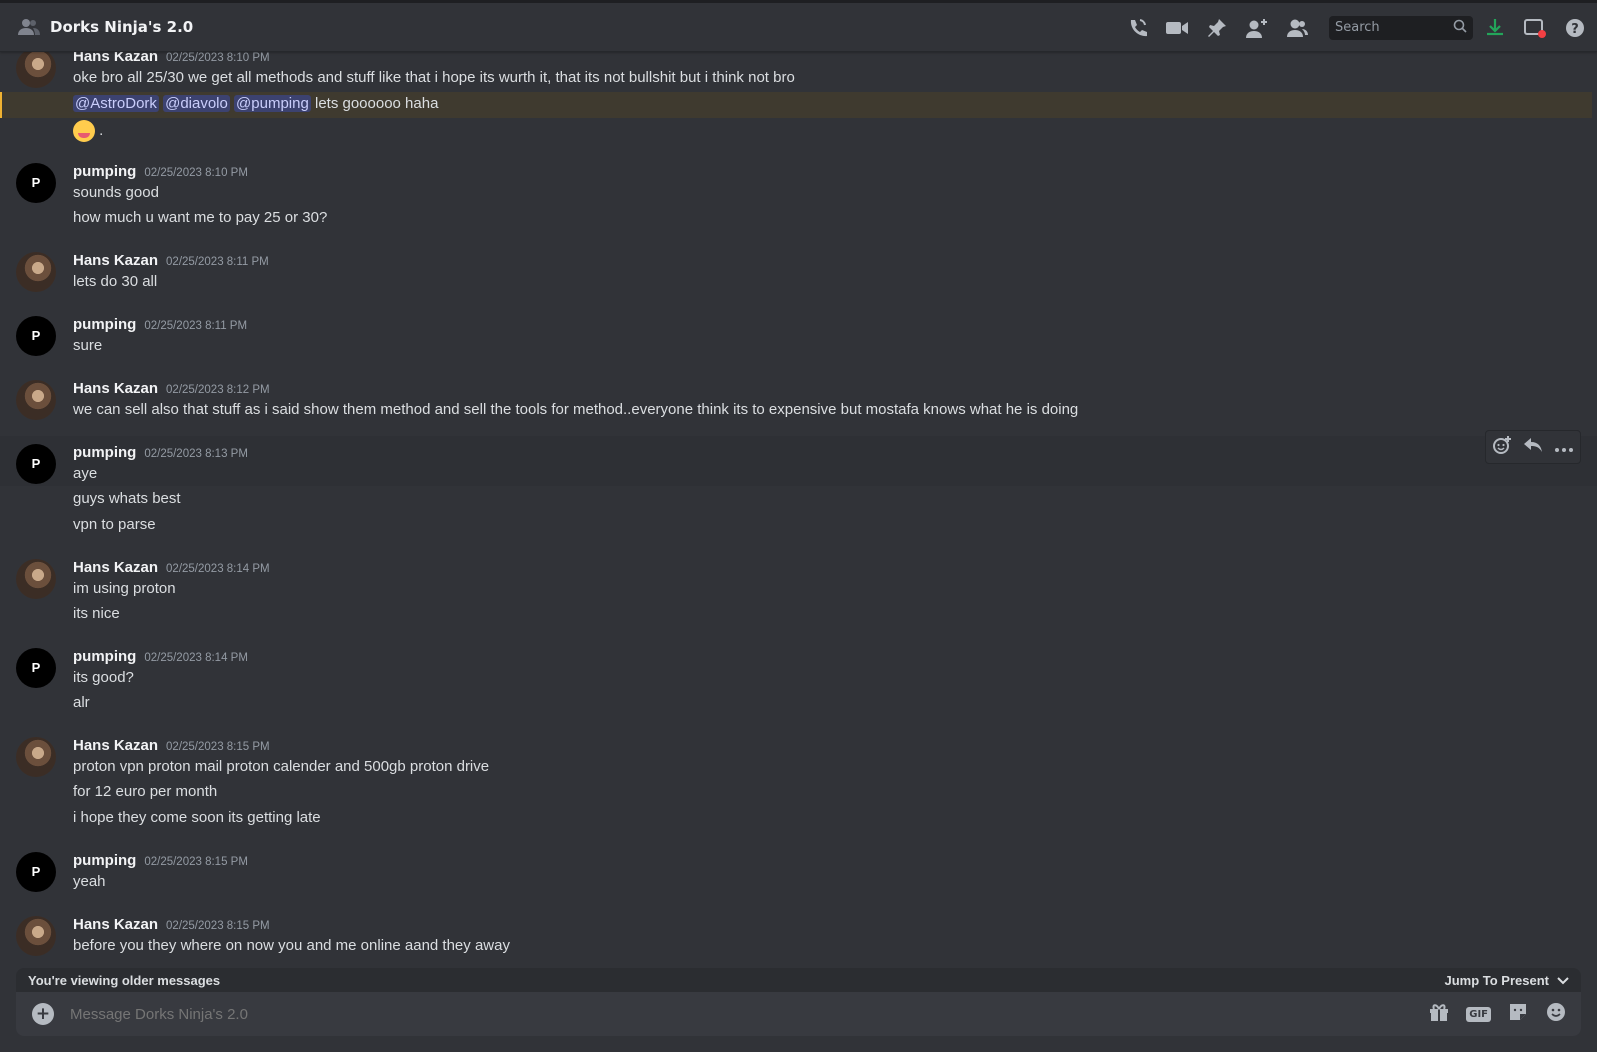 The height and width of the screenshot is (1052, 1597). Describe the element at coordinates (196, 454) in the screenshot. I see `timestamp: 02/25/2023 8:13 PM` at that location.